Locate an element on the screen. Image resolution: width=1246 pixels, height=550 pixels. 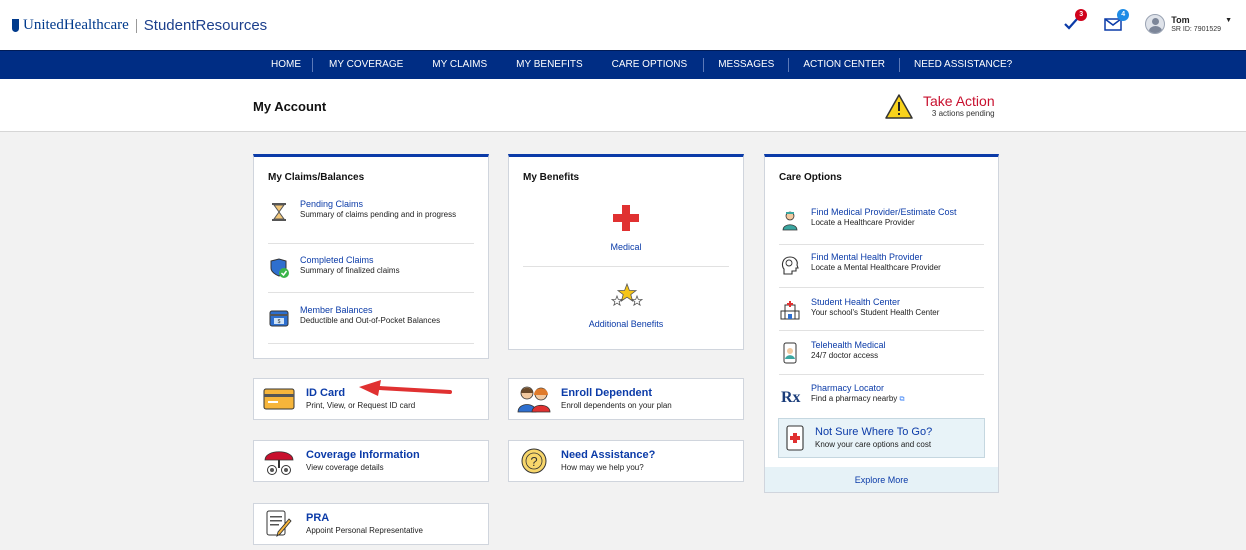
coverage-sub: View coverage details is located at coordinates (345, 467).